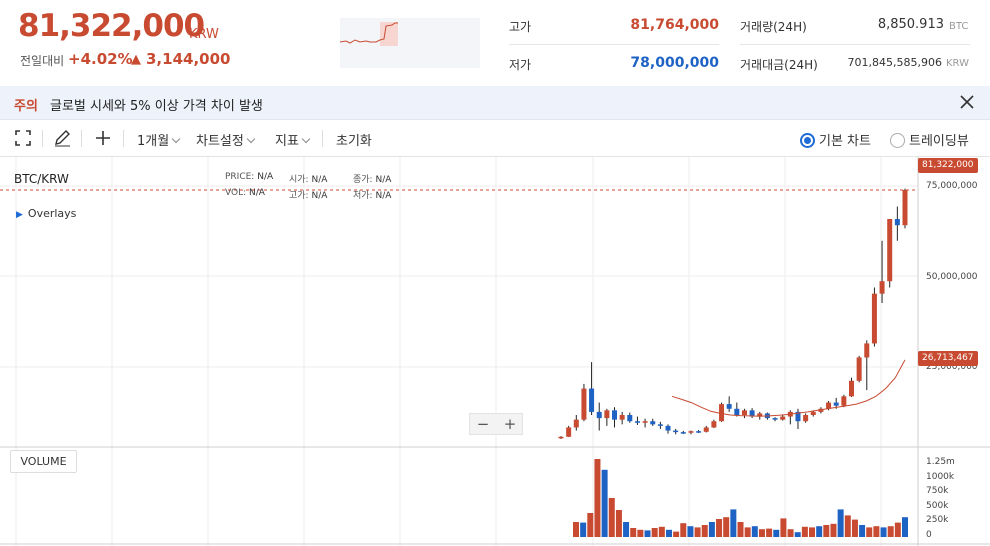 The height and width of the screenshot is (546, 990). I want to click on moving-average-tag: 26,713,467, so click(948, 358).